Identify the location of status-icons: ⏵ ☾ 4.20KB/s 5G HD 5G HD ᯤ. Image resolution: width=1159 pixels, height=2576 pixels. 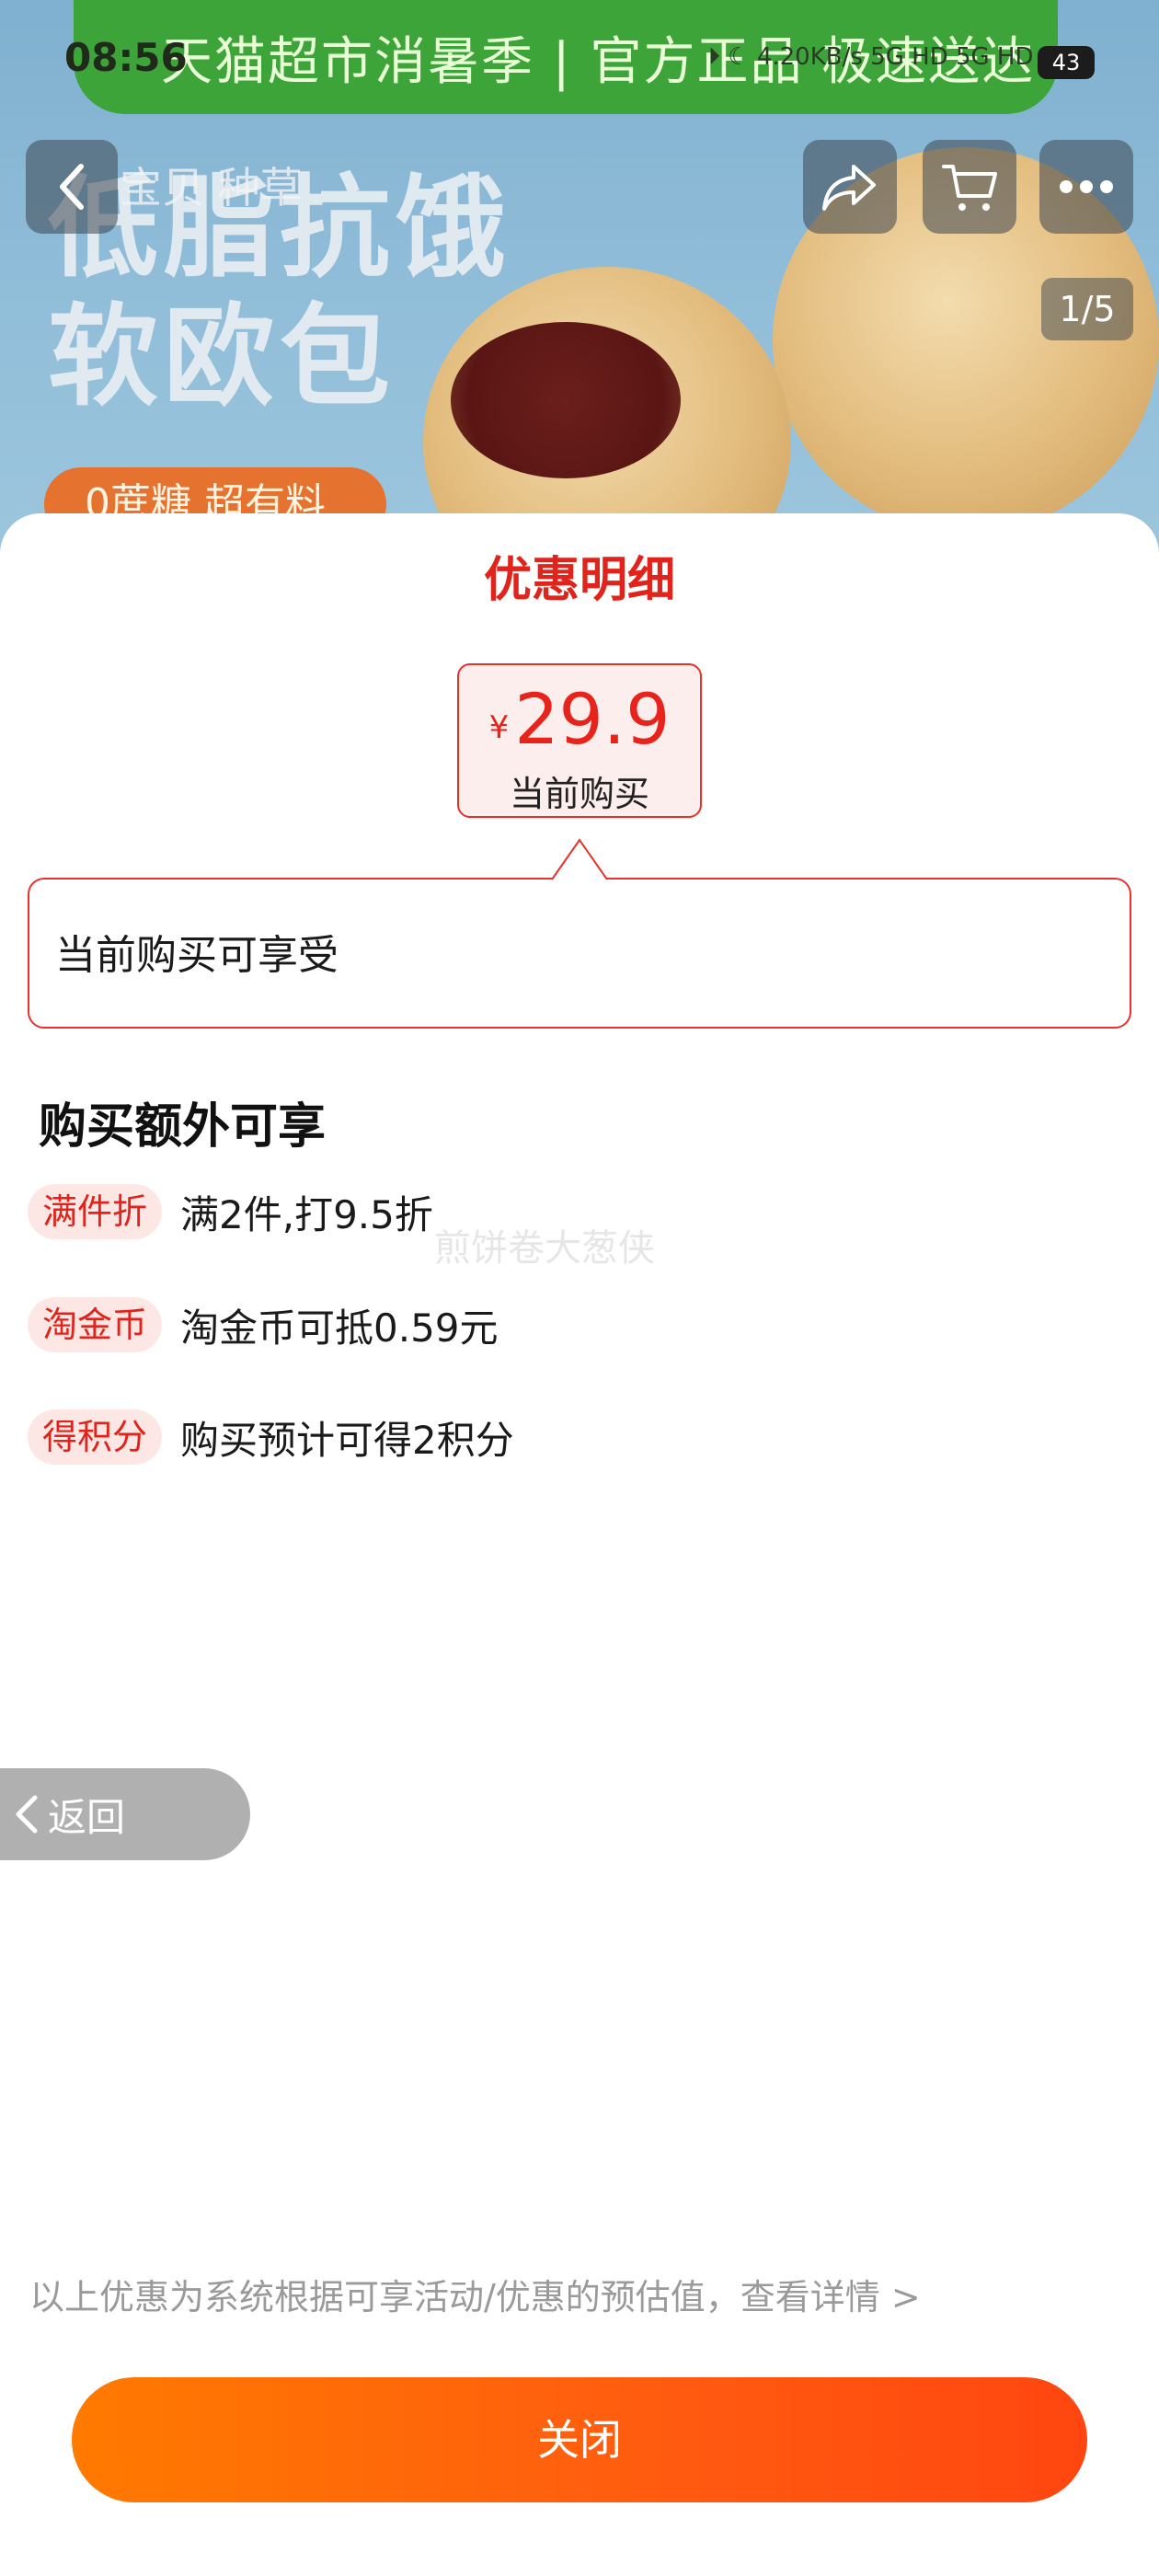
(885, 57).